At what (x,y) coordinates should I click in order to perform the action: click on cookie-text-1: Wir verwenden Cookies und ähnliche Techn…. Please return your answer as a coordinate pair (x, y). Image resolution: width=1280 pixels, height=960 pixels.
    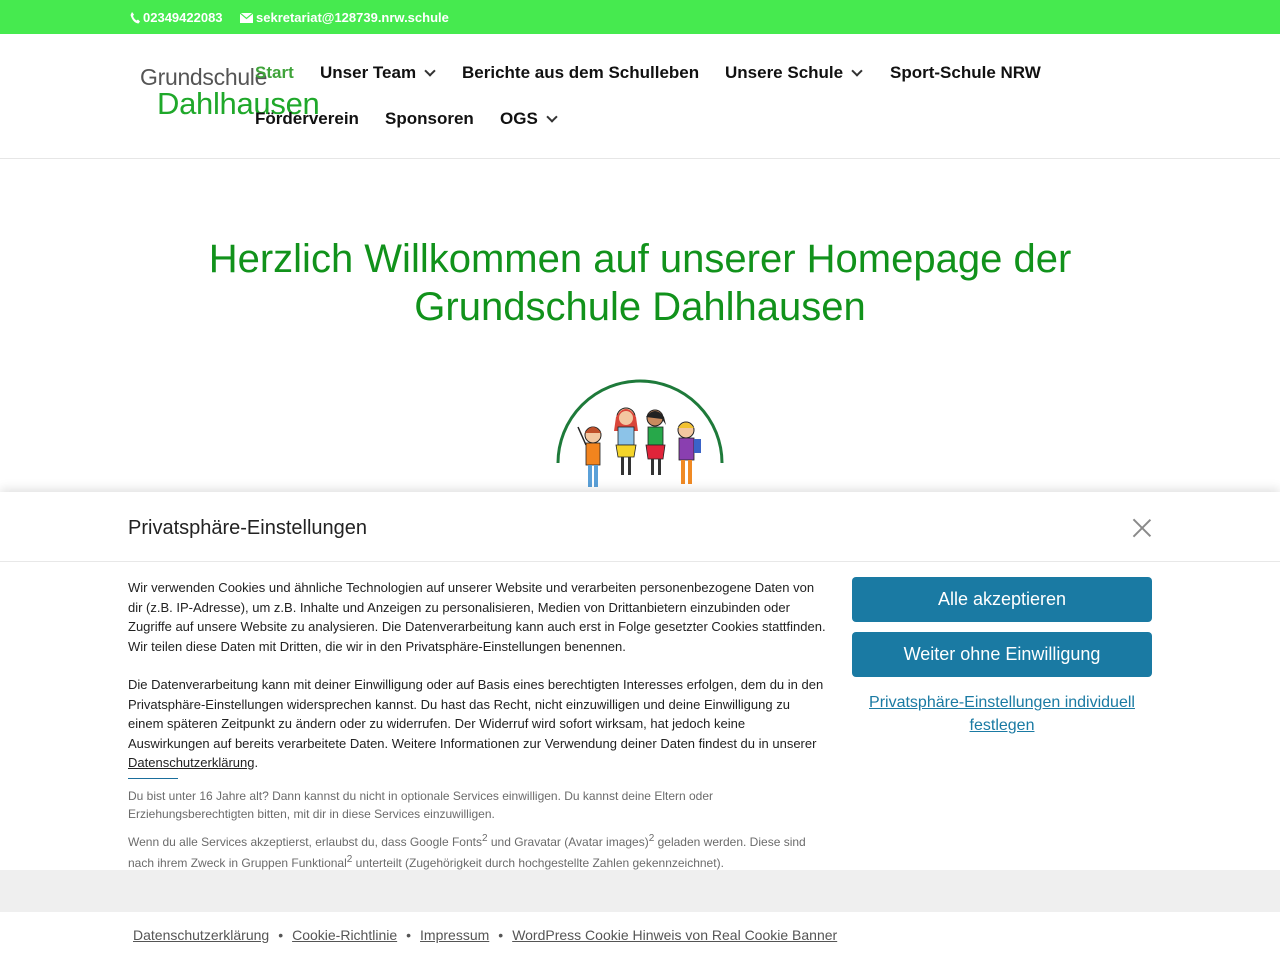
    Looking at the image, I should click on (477, 617).